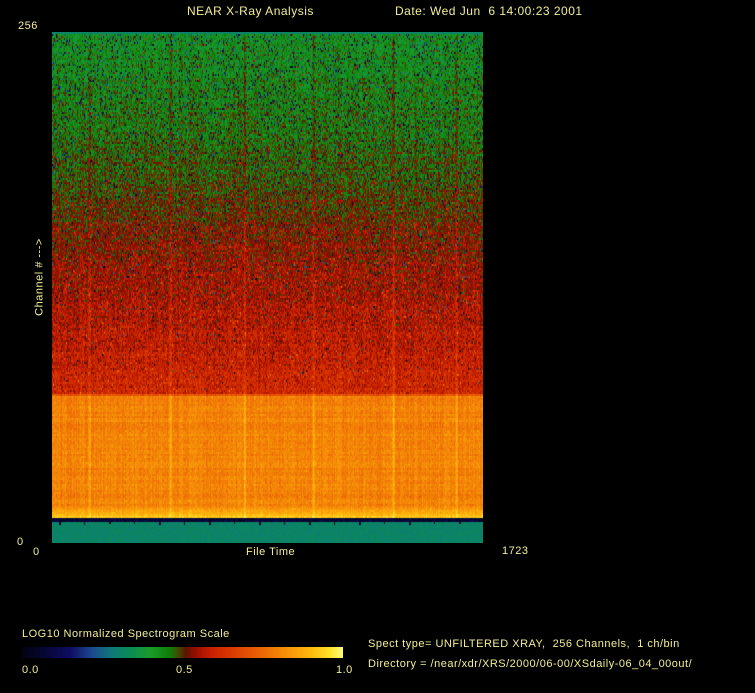  Describe the element at coordinates (30, 670) in the screenshot. I see `colorbar-tick-0: 0.0` at that location.